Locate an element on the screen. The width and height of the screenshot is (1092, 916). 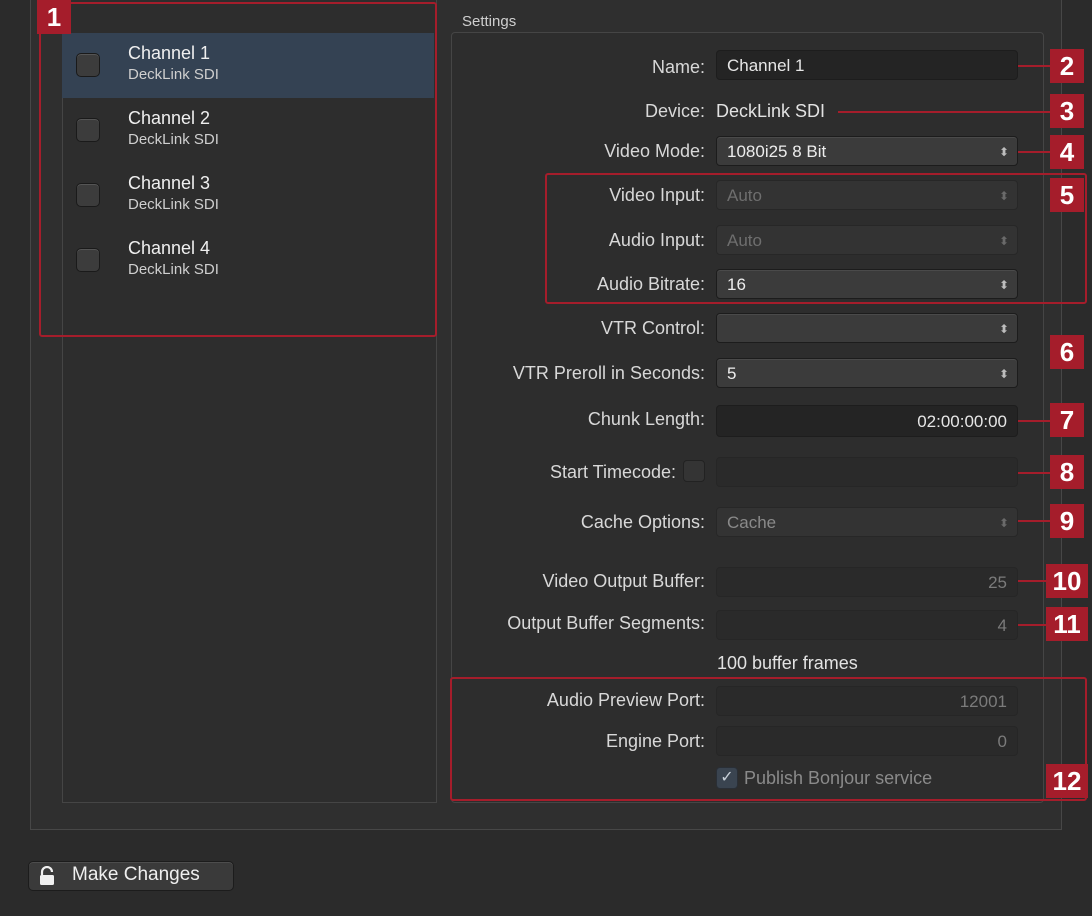
chunk-length-value: 02:00:00:00 is located at coordinates (962, 421).